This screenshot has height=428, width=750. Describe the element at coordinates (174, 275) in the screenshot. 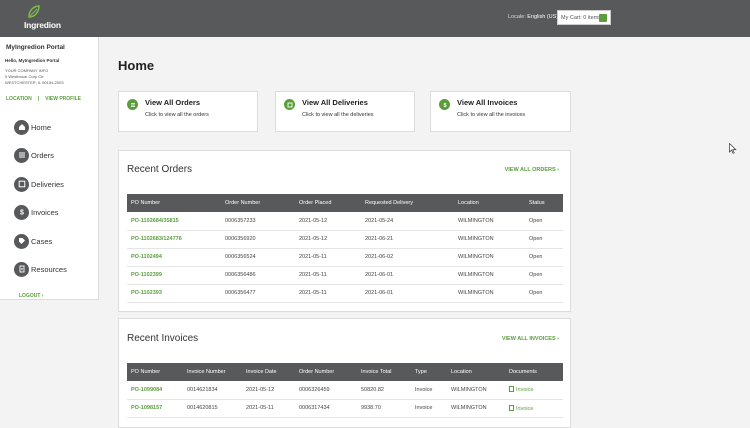

I see `po-link: PO-1102399` at that location.